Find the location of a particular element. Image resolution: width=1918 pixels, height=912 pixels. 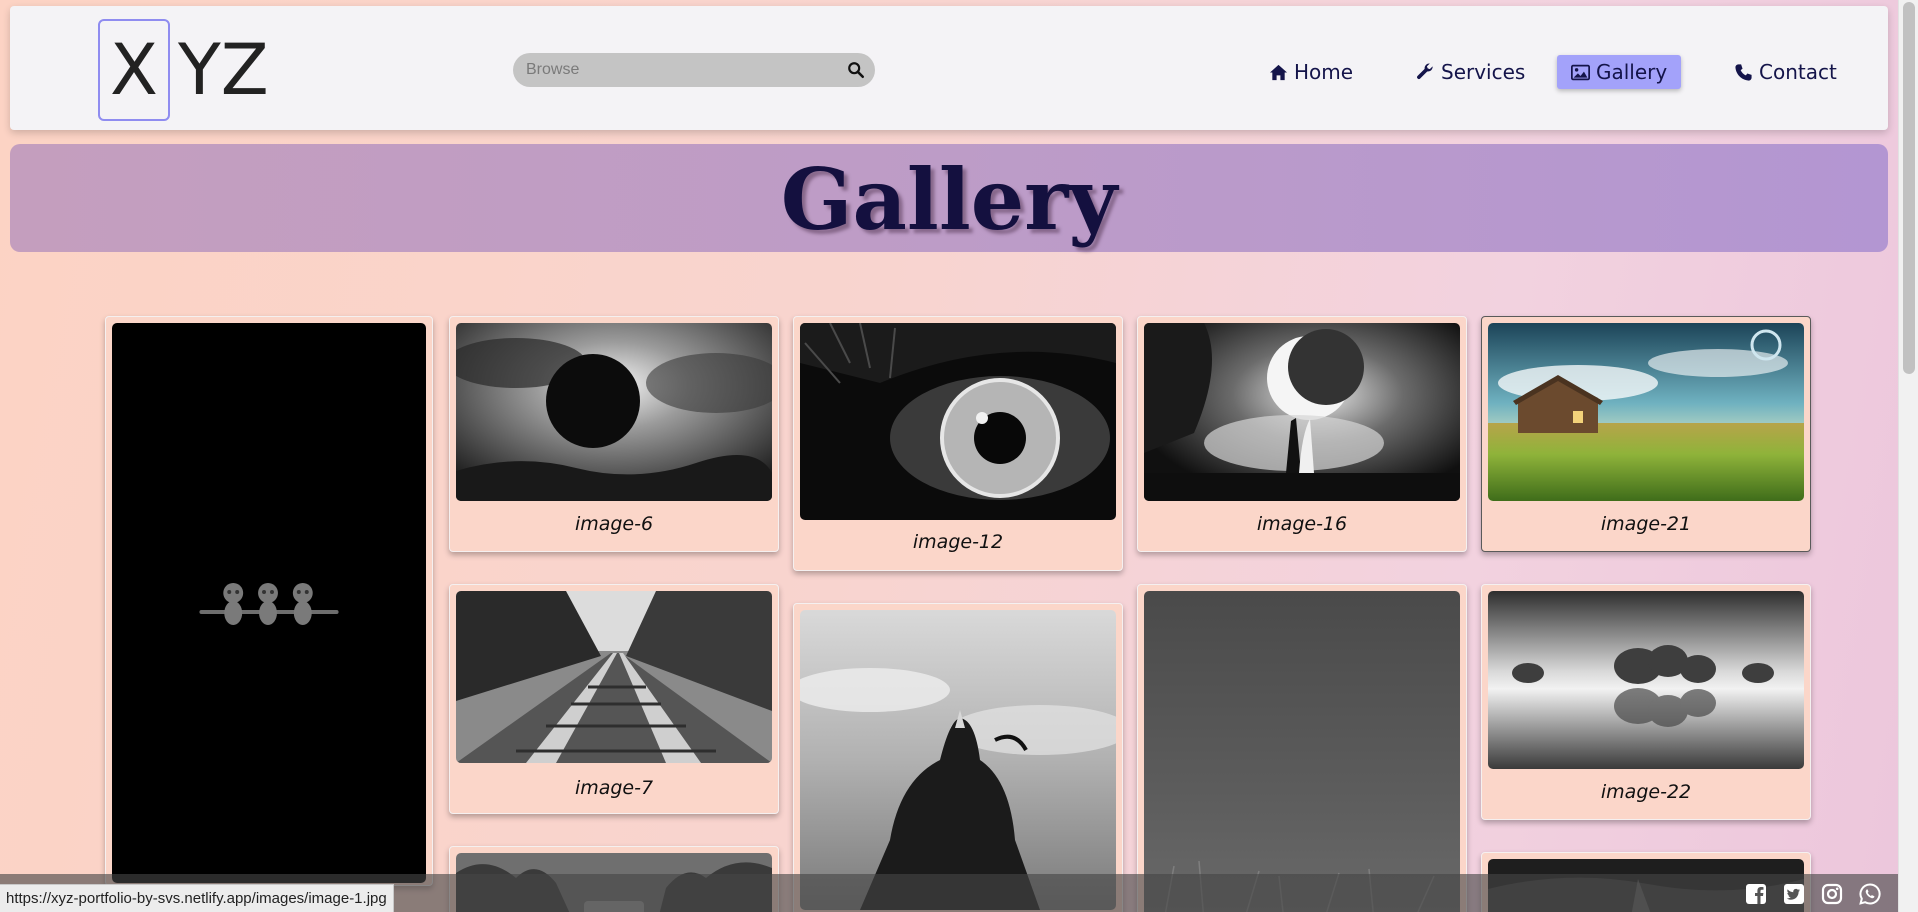

home-icon is located at coordinates (1278, 72).